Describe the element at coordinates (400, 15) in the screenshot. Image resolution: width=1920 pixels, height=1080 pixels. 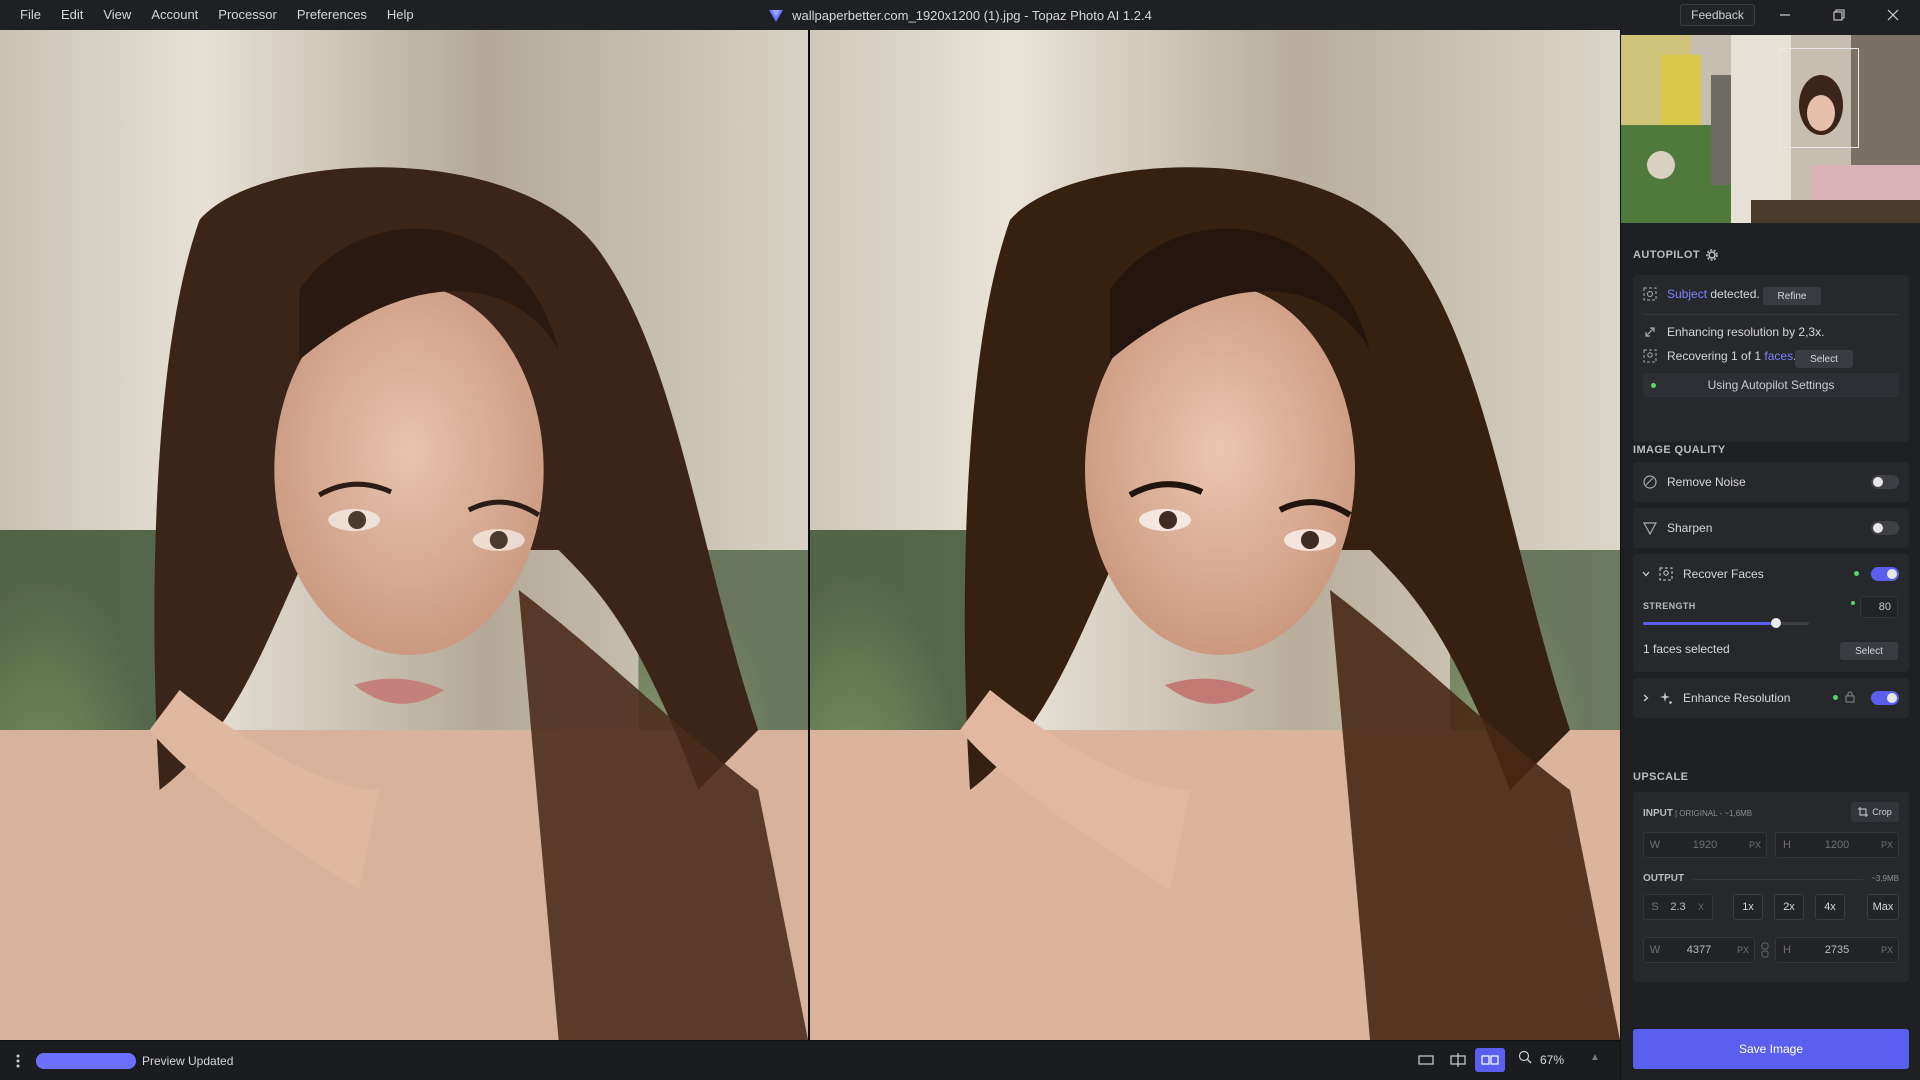
I see `menu-help: Help` at that location.